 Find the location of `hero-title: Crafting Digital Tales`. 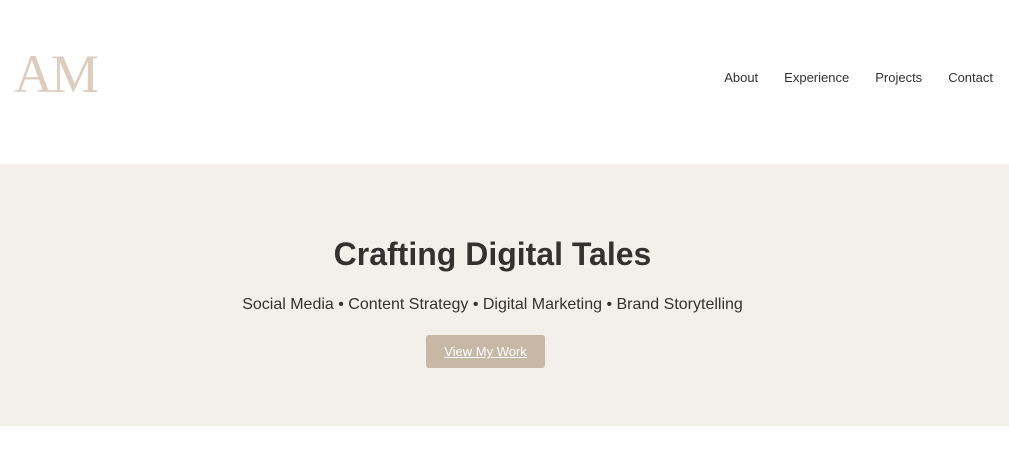

hero-title: Crafting Digital Tales is located at coordinates (492, 254).